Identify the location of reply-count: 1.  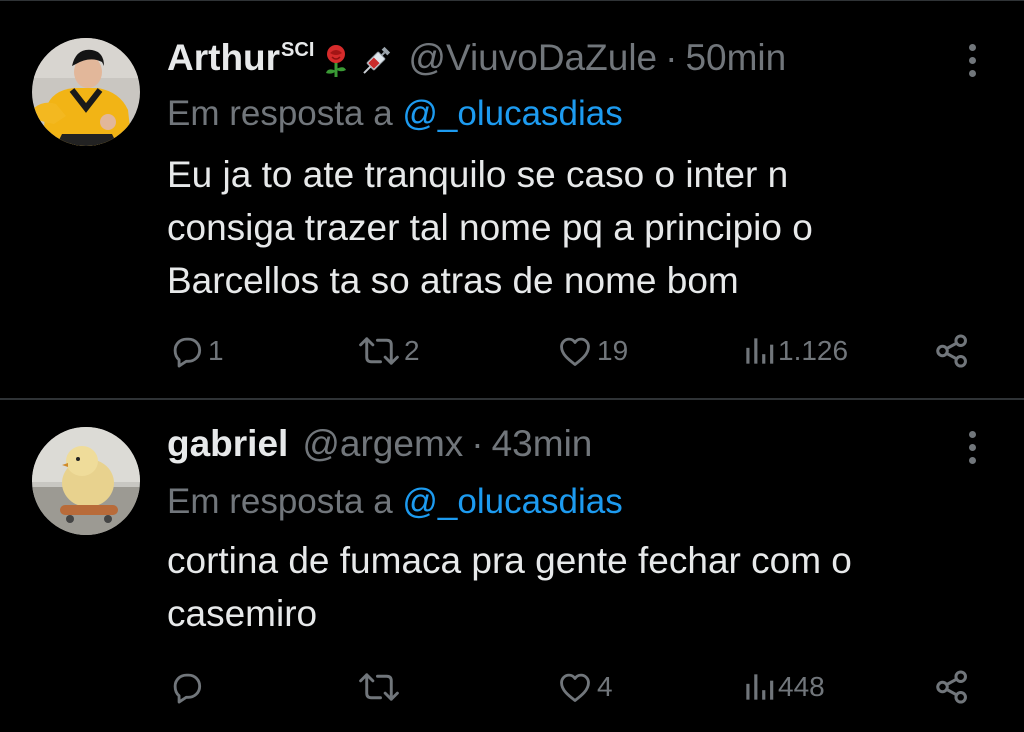
(216, 350).